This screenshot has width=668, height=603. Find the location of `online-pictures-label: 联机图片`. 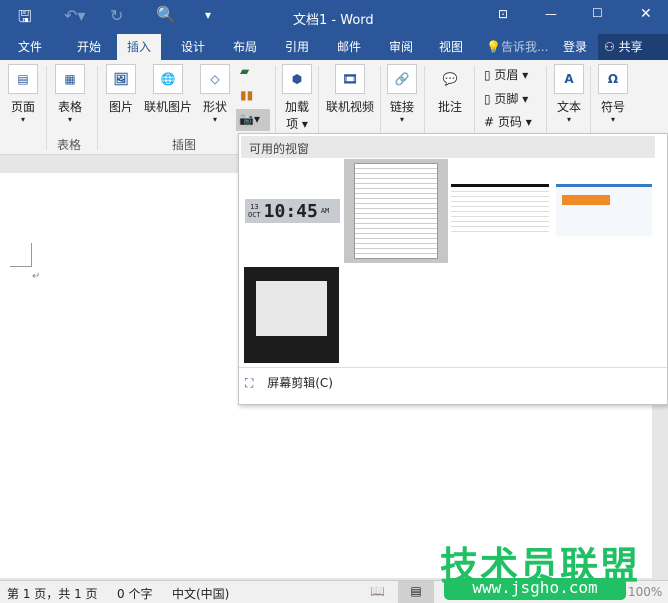

online-pictures-label: 联机图片 is located at coordinates (167, 107).